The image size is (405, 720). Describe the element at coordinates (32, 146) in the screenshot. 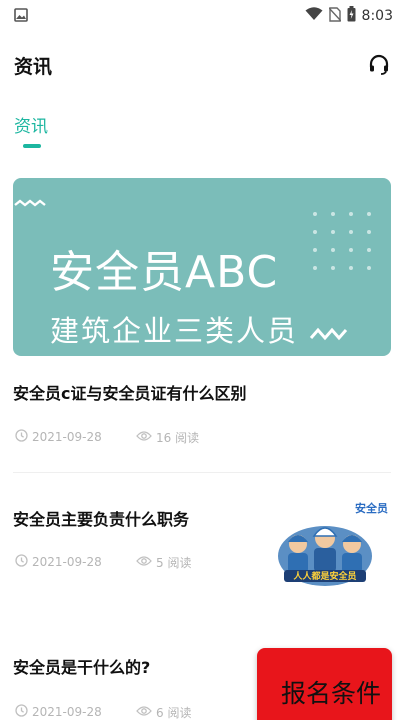

I see `tab-active-indicator` at that location.